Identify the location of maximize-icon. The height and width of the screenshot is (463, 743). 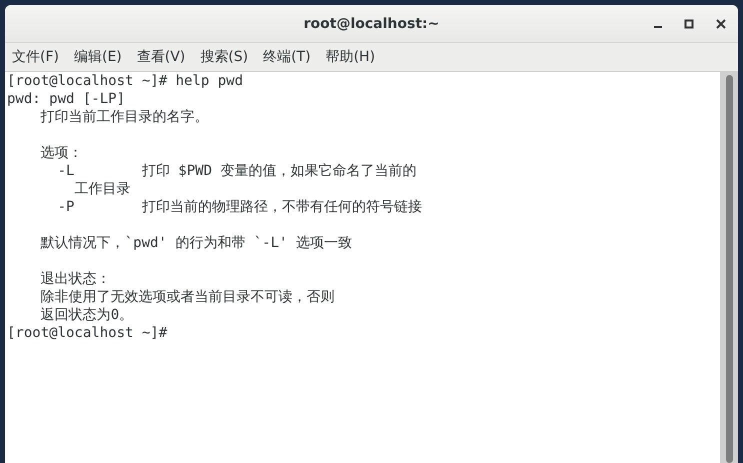
(689, 23).